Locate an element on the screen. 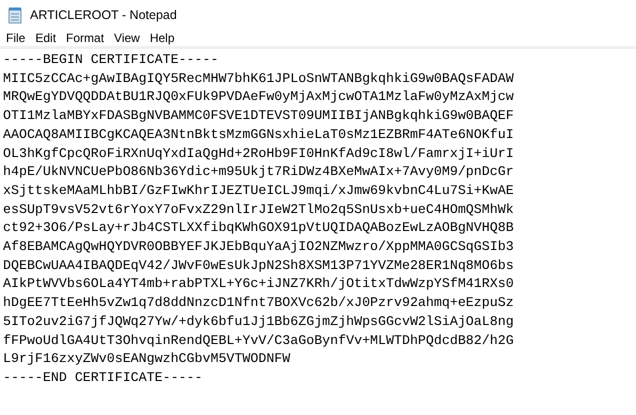  text-line: OTI1MzlaMBYxFDASBgNVBAMMC0FSVE1DTEVST09UMIIBIjANBgkqhkiG9w0BAQEF is located at coordinates (258, 116).